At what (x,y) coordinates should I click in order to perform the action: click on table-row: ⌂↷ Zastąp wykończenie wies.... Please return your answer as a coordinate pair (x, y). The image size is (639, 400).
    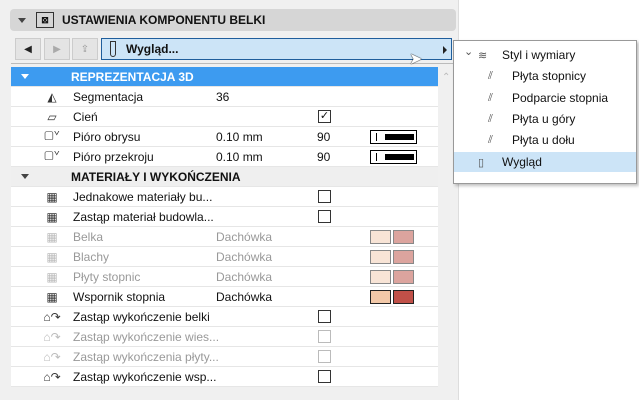
    Looking at the image, I should click on (224, 337).